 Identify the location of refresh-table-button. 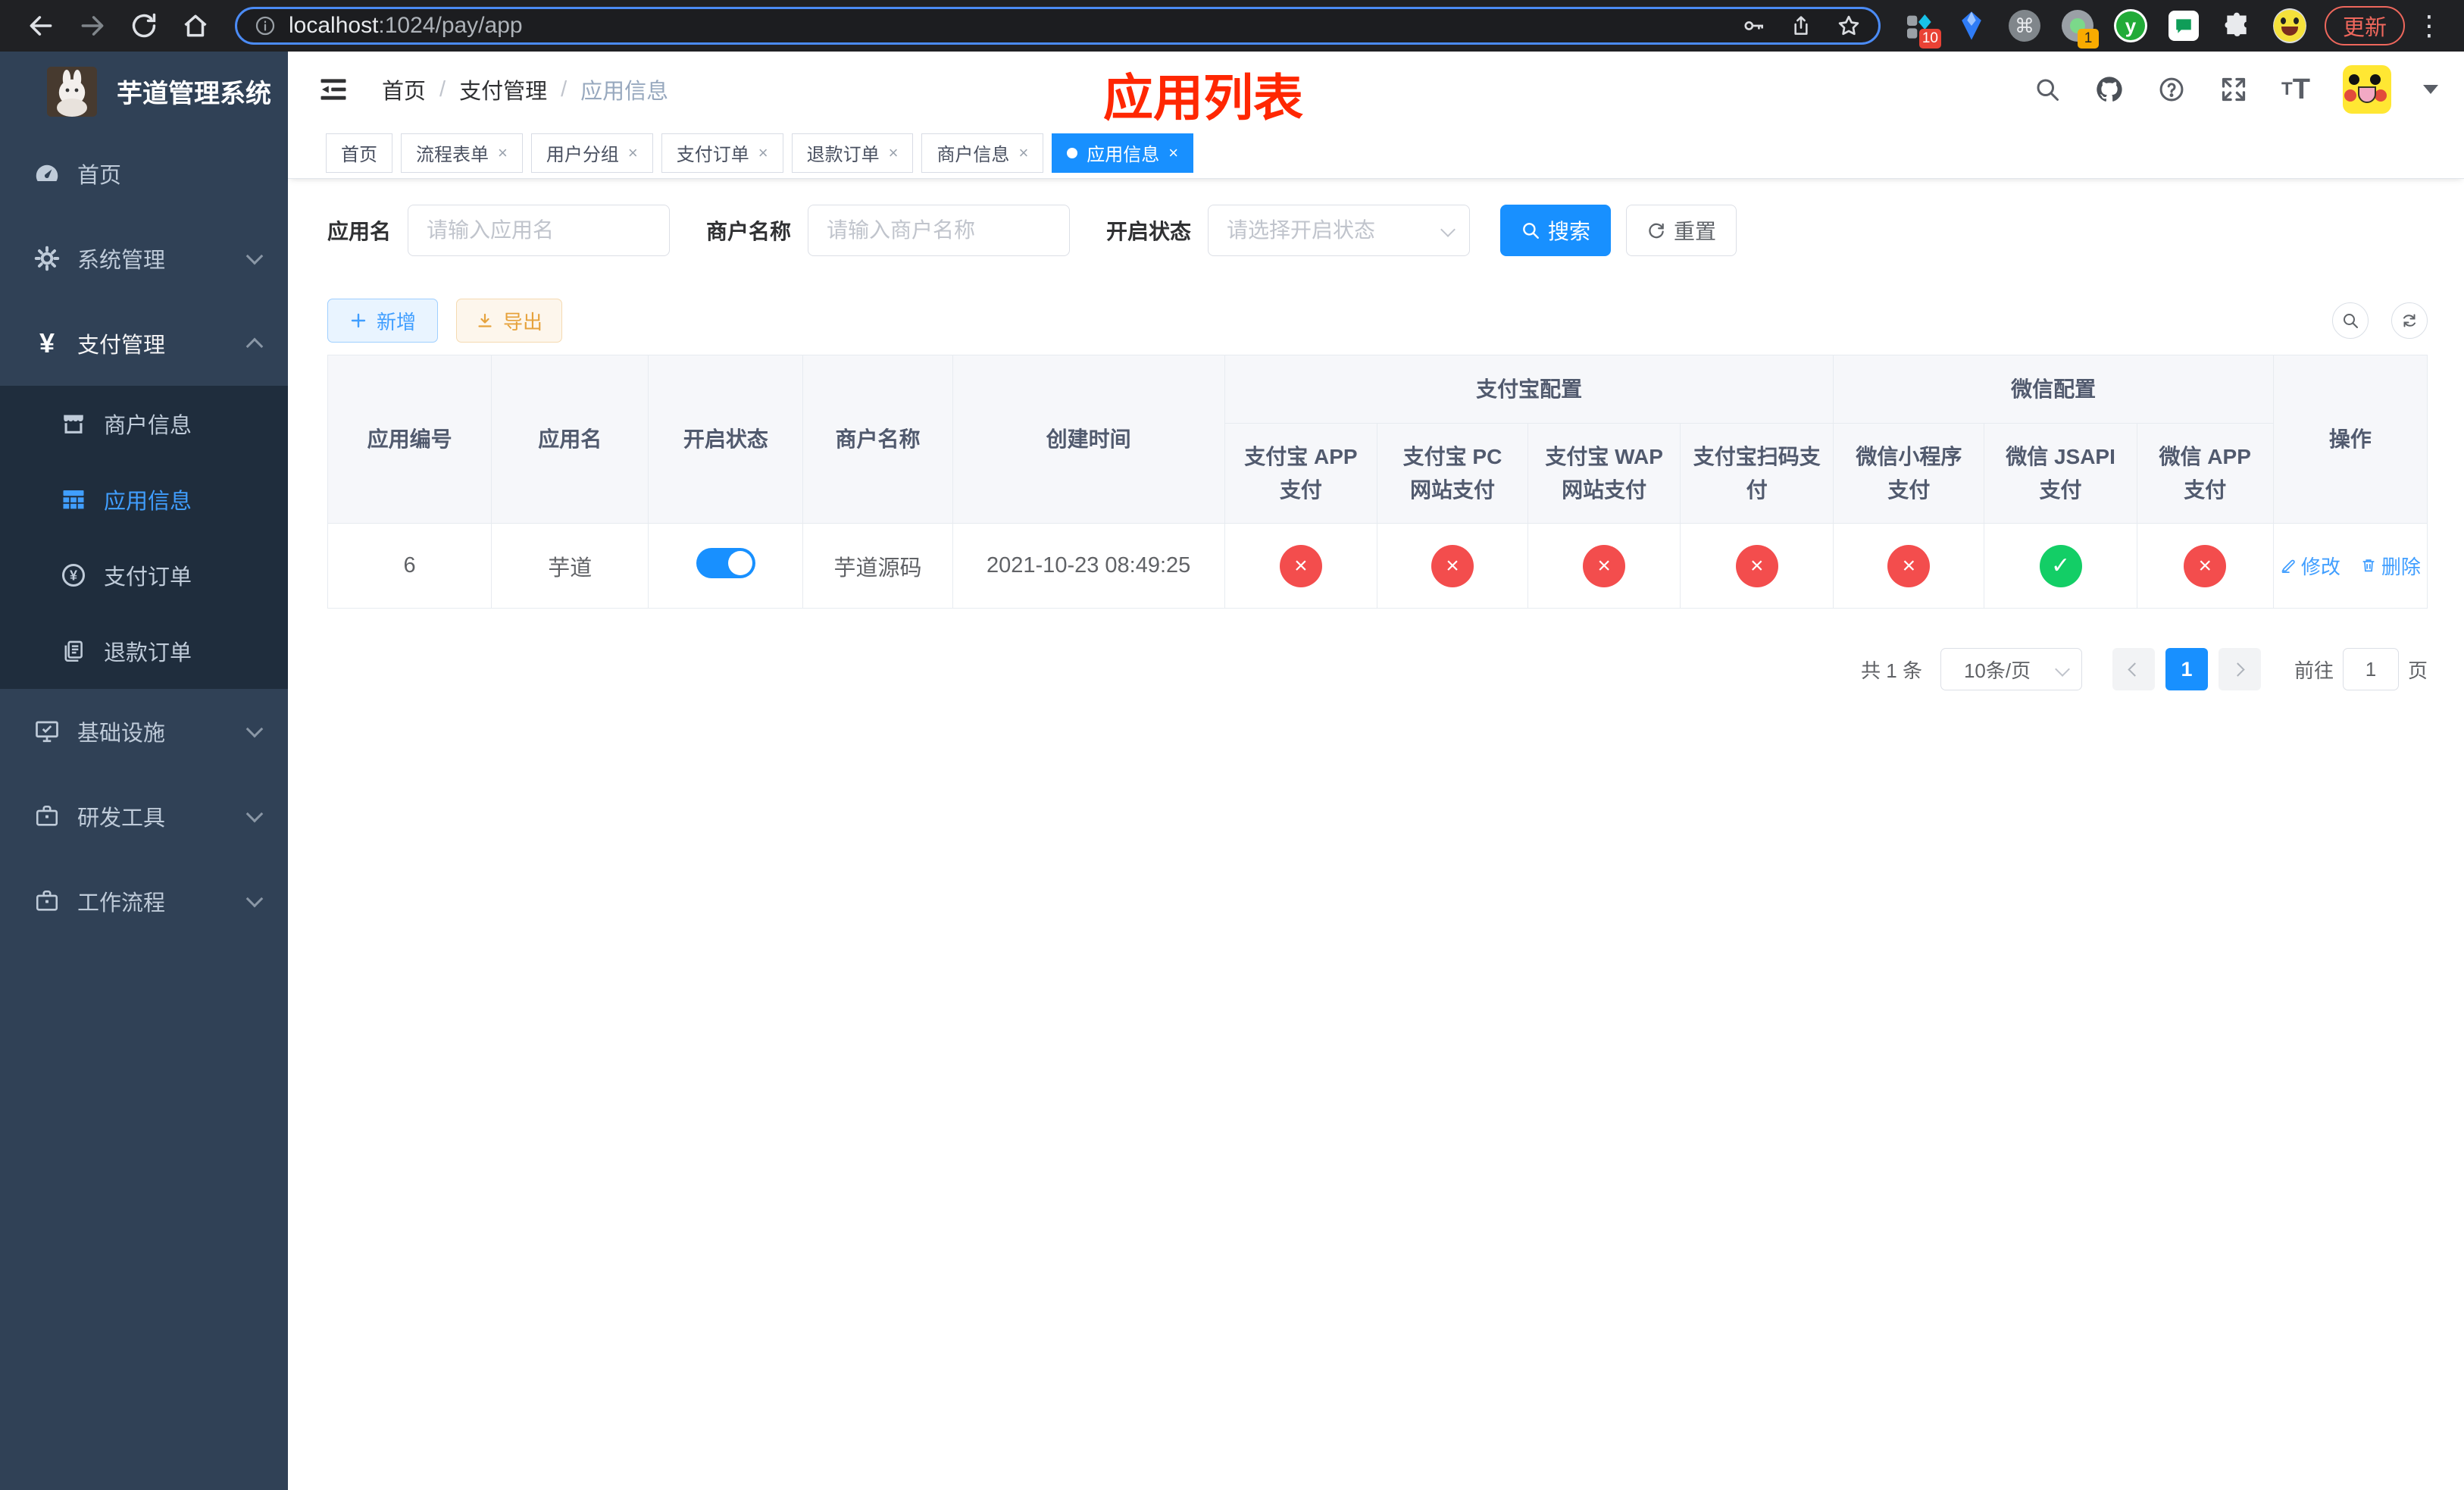
(2409, 320).